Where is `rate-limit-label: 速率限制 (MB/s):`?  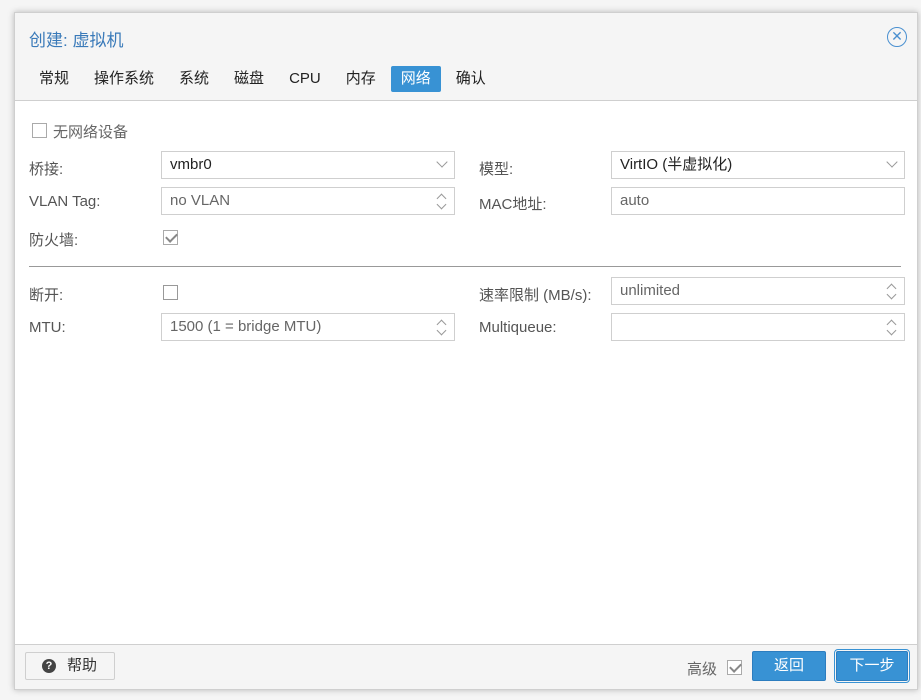
rate-limit-label: 速率限制 (MB/s): is located at coordinates (535, 295).